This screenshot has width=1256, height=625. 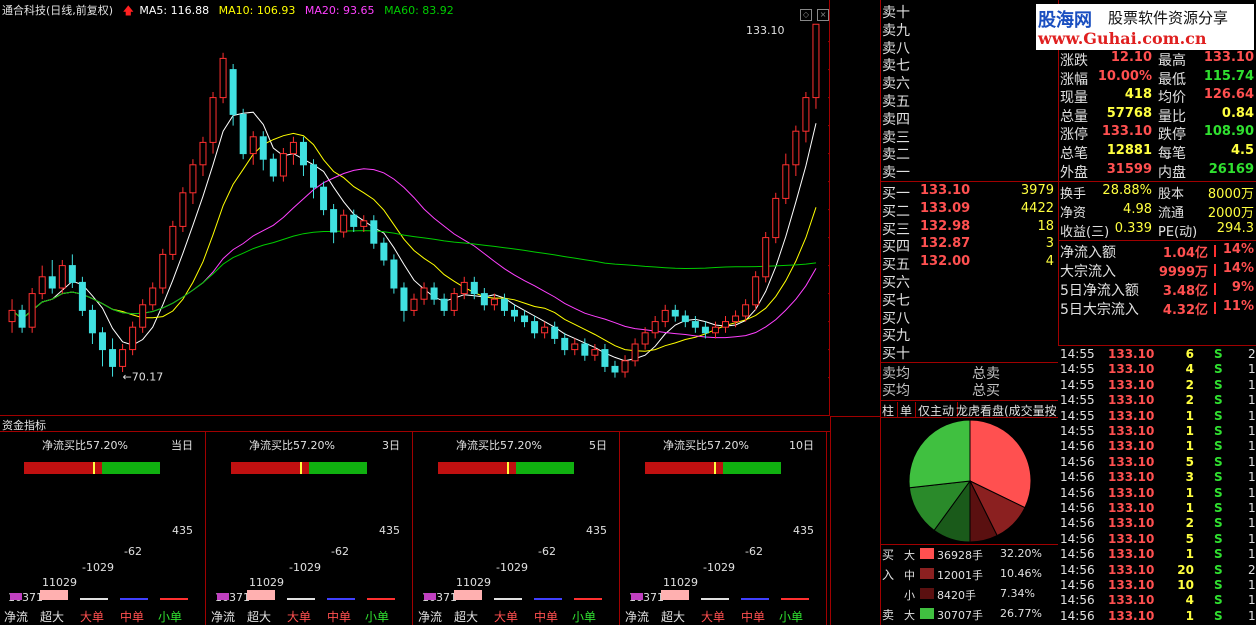 I want to click on ma20-label: MA20: 93.65, so click(x=339, y=10).